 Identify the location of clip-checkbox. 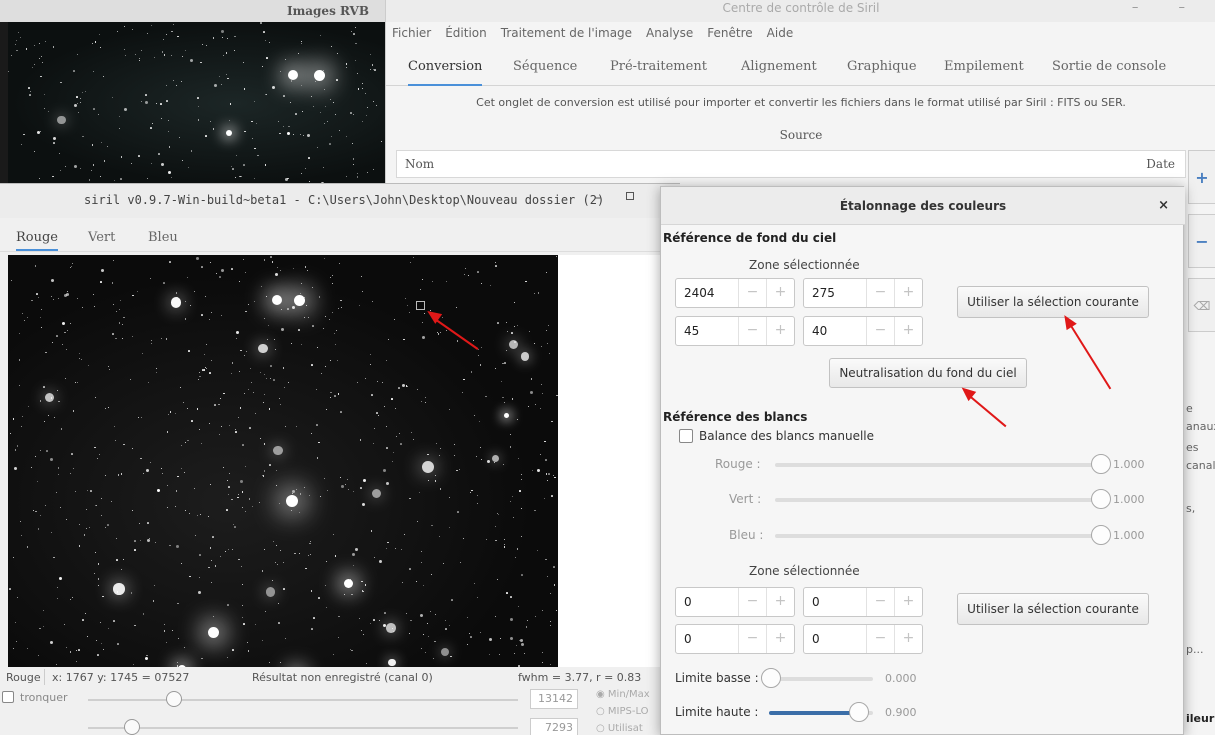
(8, 697).